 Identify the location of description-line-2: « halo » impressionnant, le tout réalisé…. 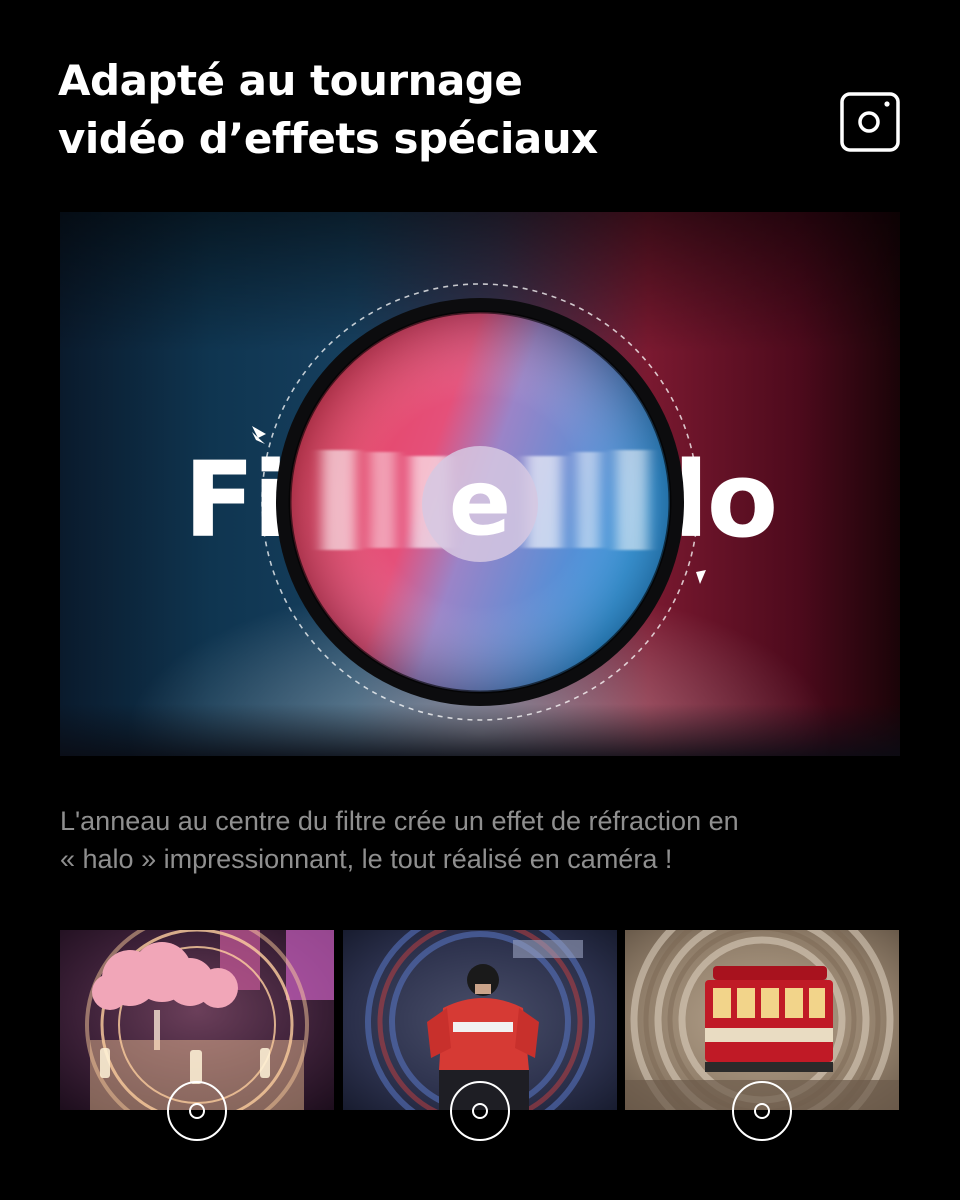
(366, 859).